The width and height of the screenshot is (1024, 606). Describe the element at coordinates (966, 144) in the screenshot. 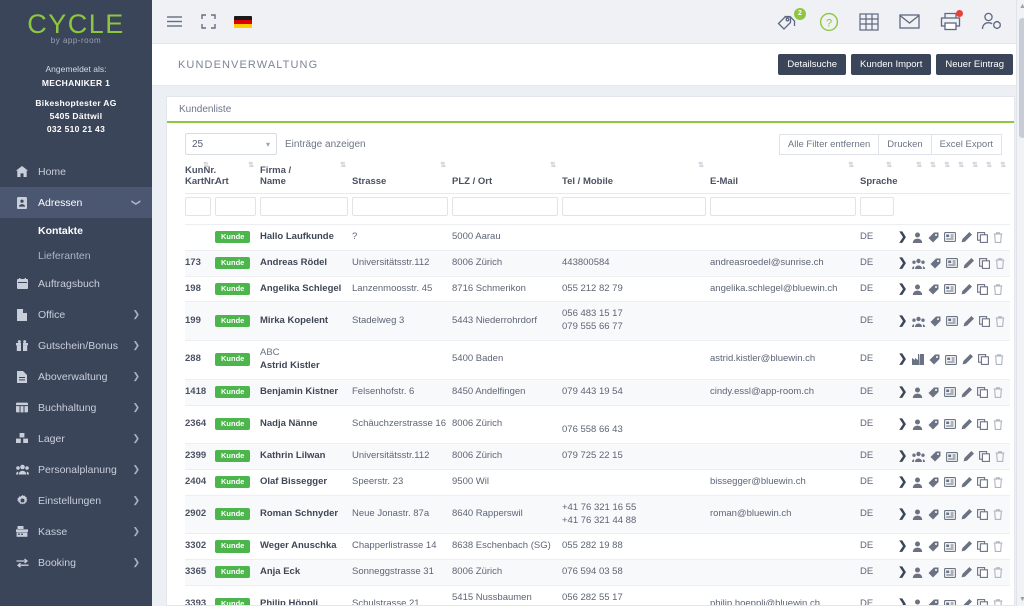

I see `excel-export-button: Excel Export` at that location.